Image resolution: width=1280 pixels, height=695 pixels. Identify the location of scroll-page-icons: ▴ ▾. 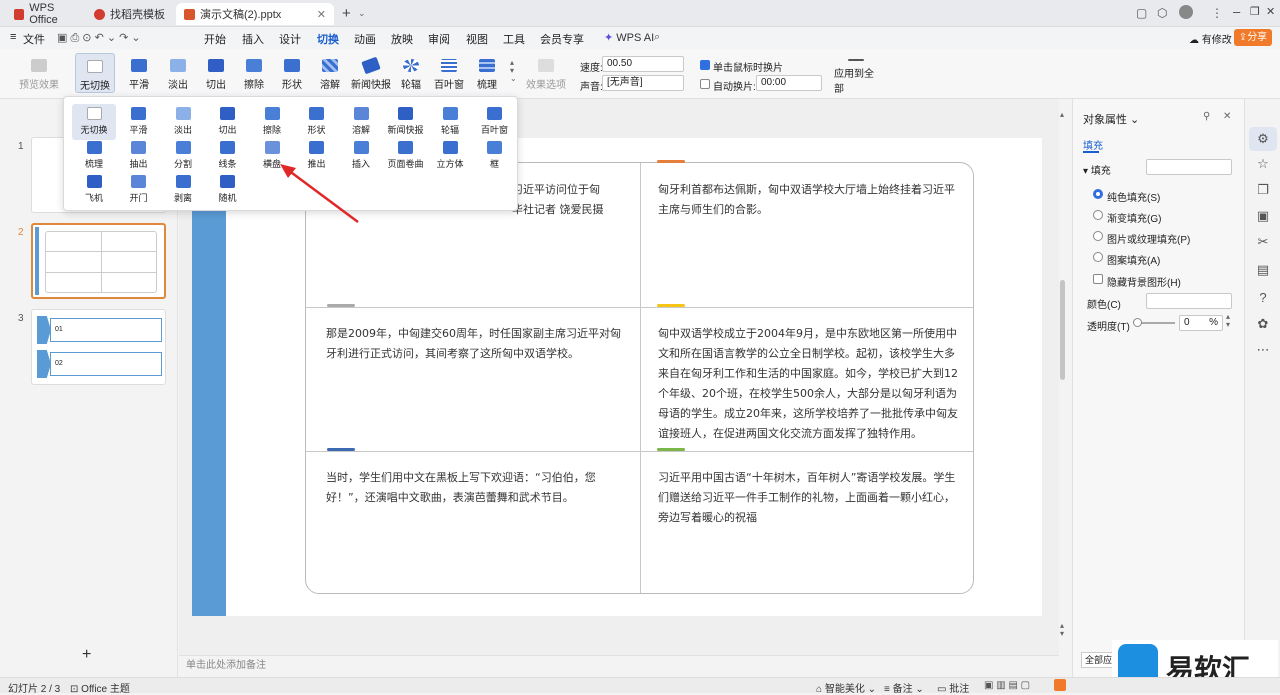
(1062, 630).